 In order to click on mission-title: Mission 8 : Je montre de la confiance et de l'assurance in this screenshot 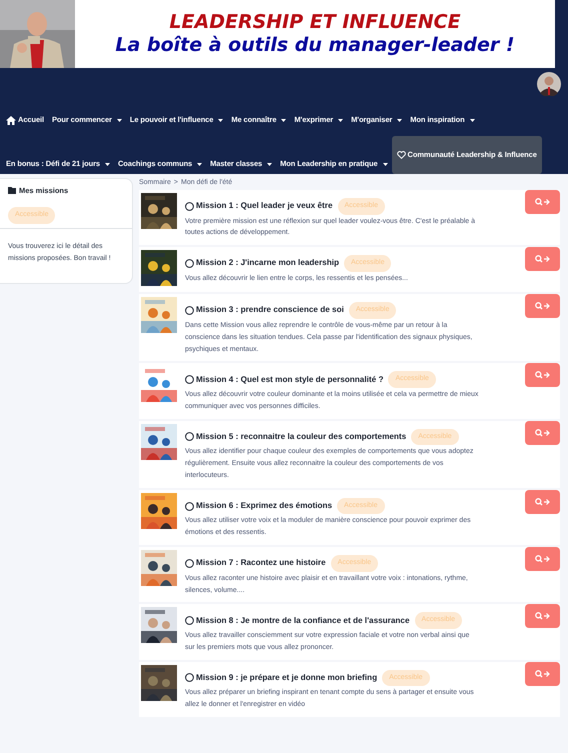, I will do `click(303, 620)`.